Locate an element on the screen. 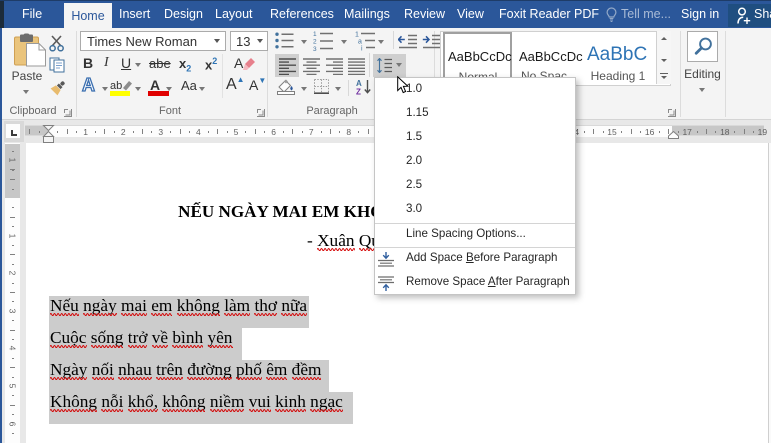  svg-text: 3 is located at coordinates (315, 48).